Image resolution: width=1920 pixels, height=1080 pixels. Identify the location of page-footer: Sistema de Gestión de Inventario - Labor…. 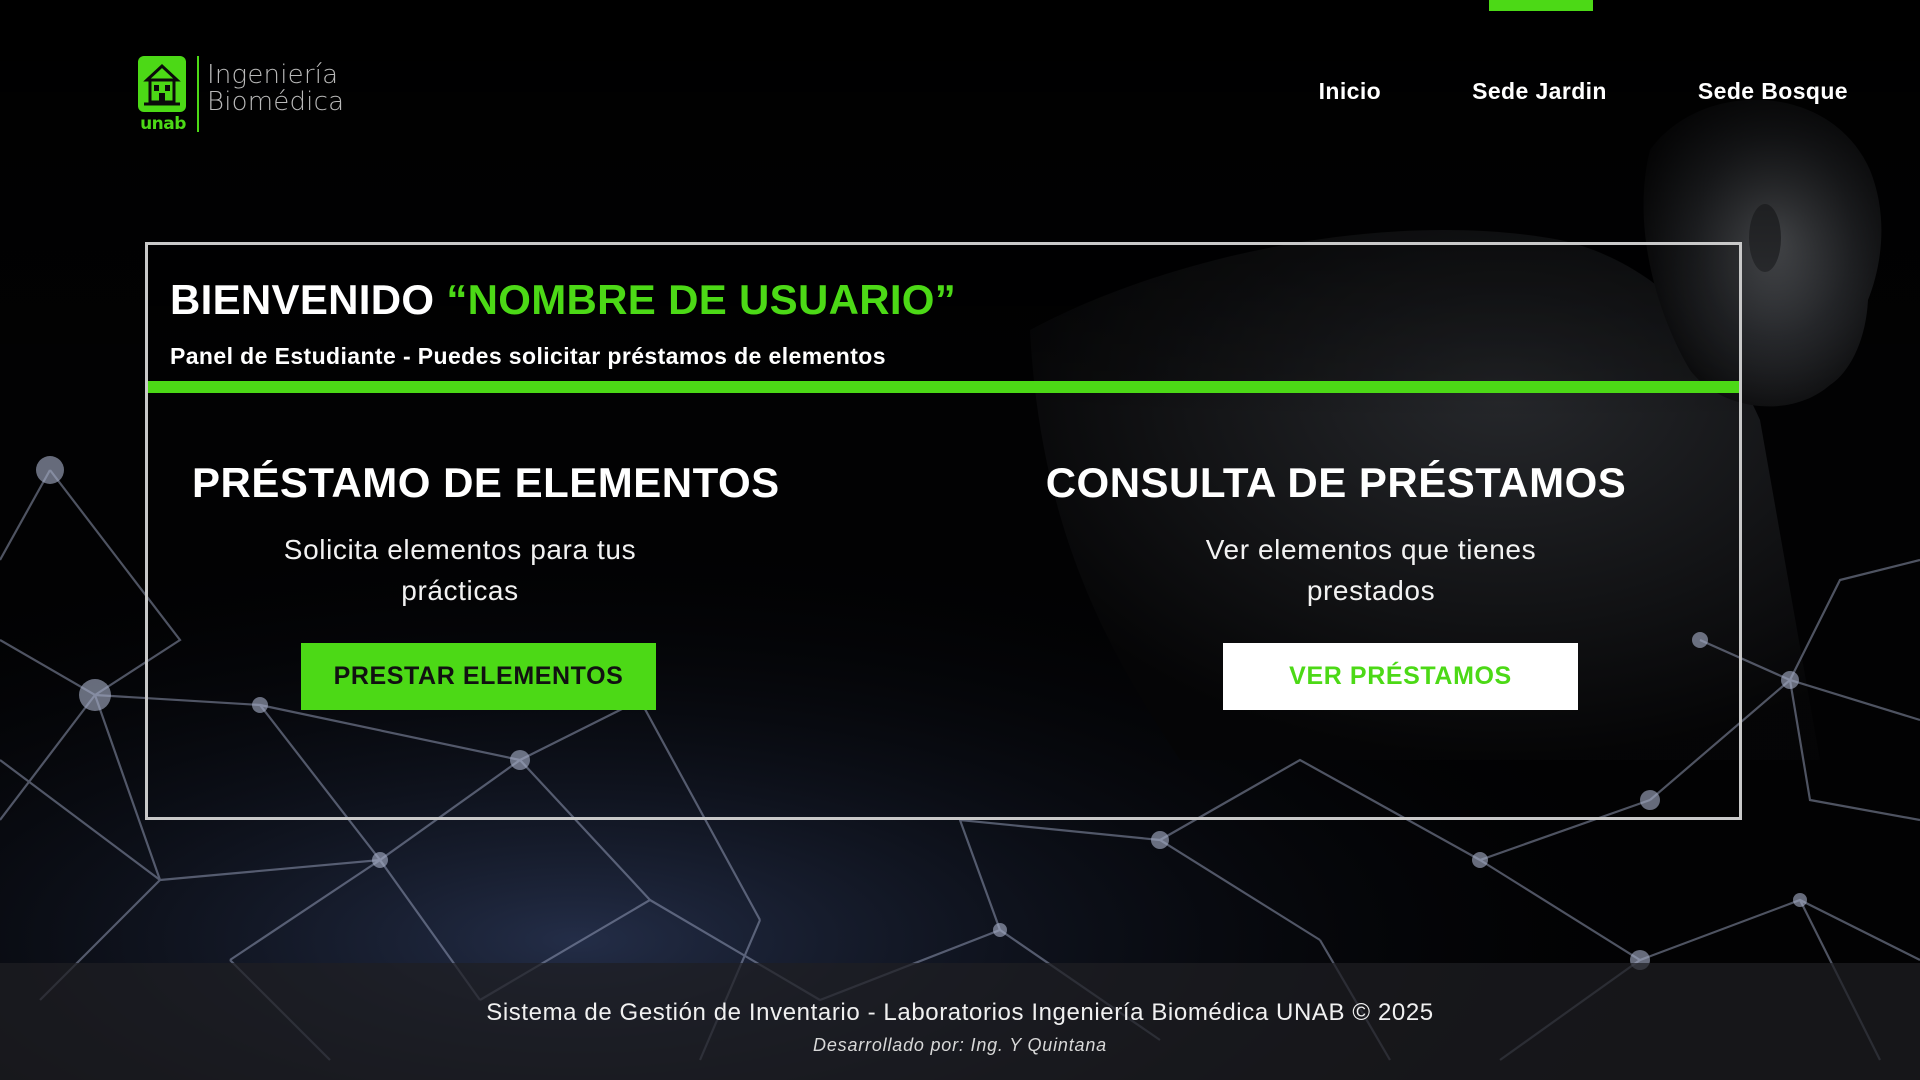
(960, 1021).